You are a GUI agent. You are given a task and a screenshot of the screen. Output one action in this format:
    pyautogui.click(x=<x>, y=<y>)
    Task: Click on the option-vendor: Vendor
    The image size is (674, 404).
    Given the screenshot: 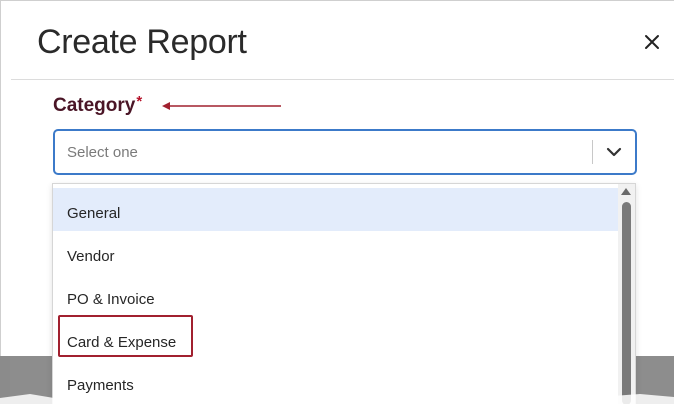 What is the action you would take?
    pyautogui.click(x=336, y=252)
    